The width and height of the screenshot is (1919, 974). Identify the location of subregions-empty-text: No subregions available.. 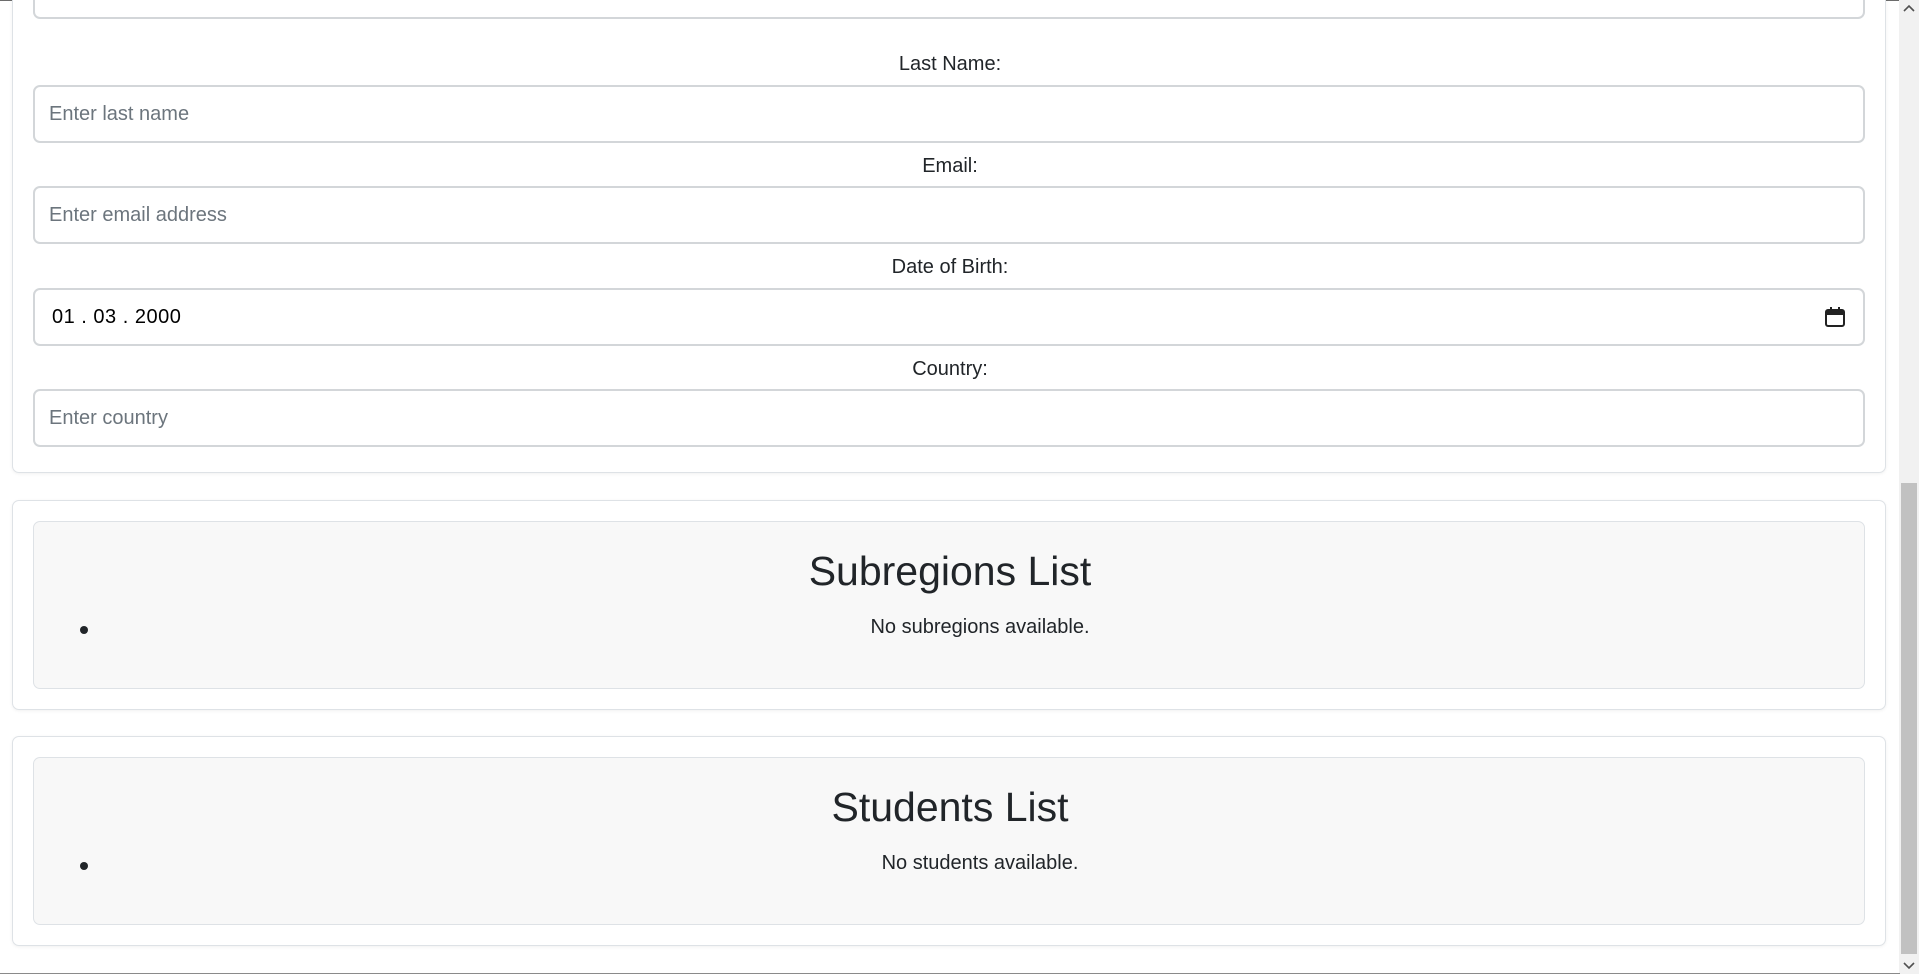
(980, 627).